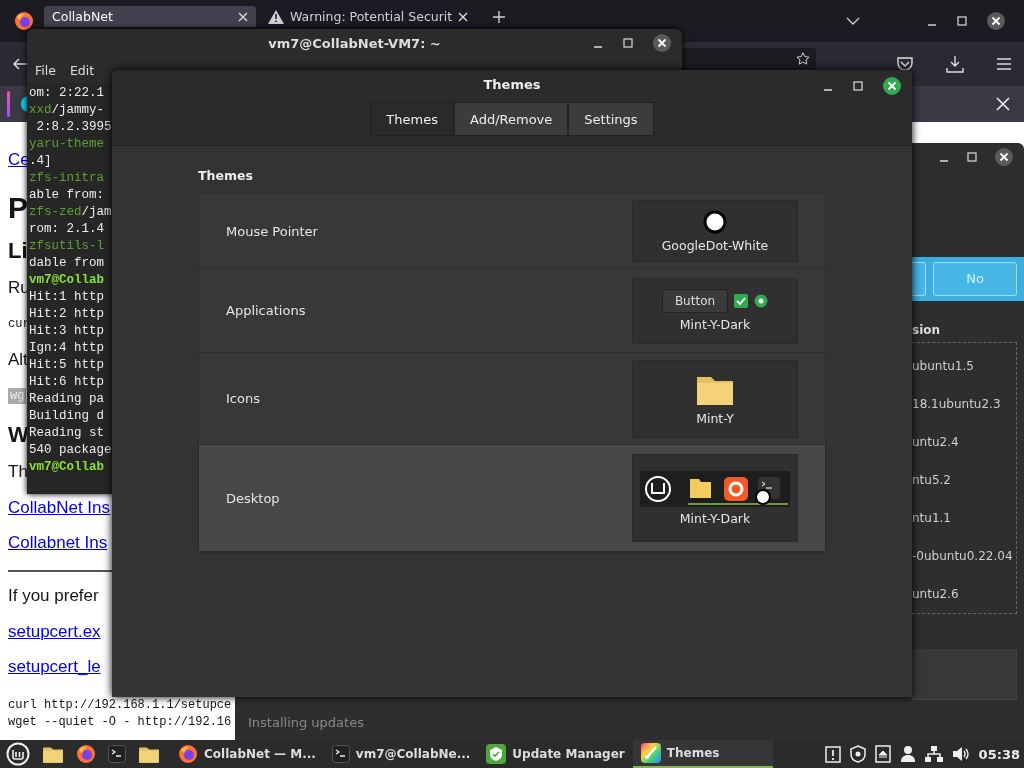  What do you see at coordinates (59, 508) in the screenshot?
I see `page-link: CollabNet Ins` at bounding box center [59, 508].